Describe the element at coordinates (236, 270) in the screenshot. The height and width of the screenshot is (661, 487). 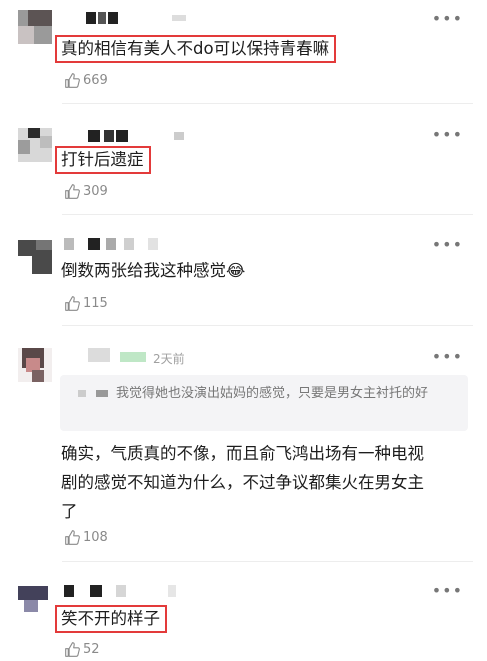
I see `laughing-emoji-icon: 😂` at that location.